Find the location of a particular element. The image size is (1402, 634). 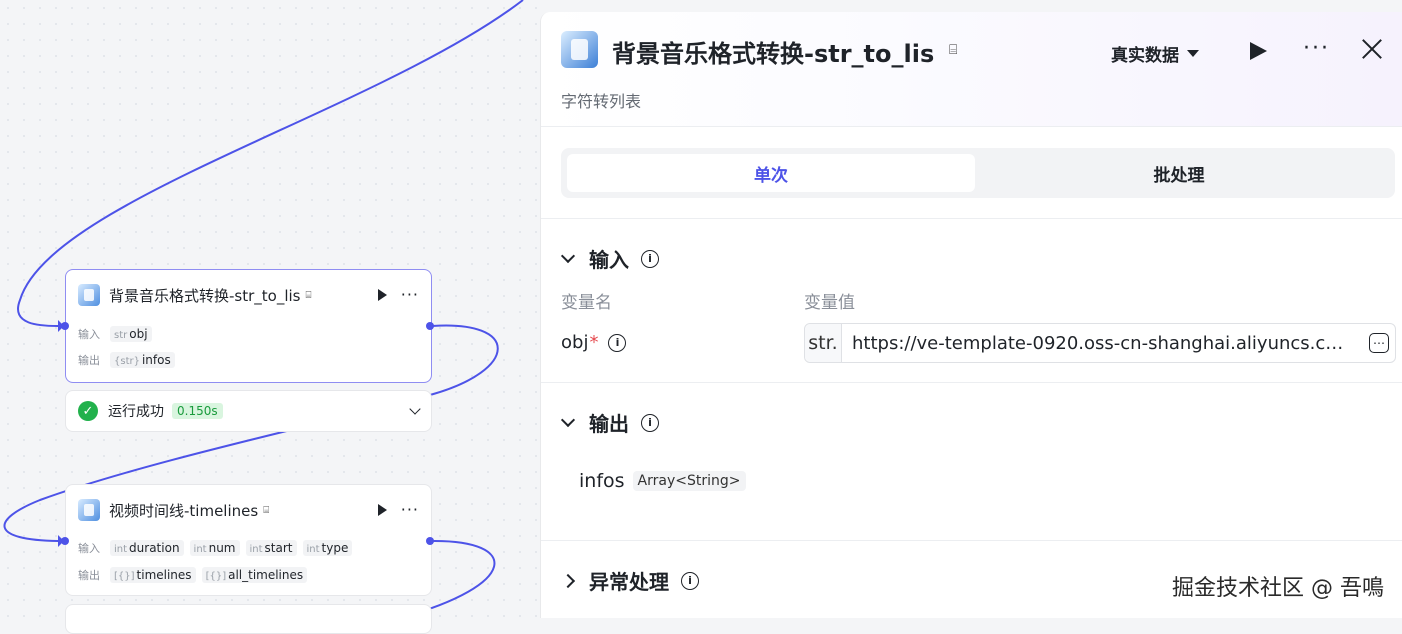

string-type-icon: str. is located at coordinates (823, 343).